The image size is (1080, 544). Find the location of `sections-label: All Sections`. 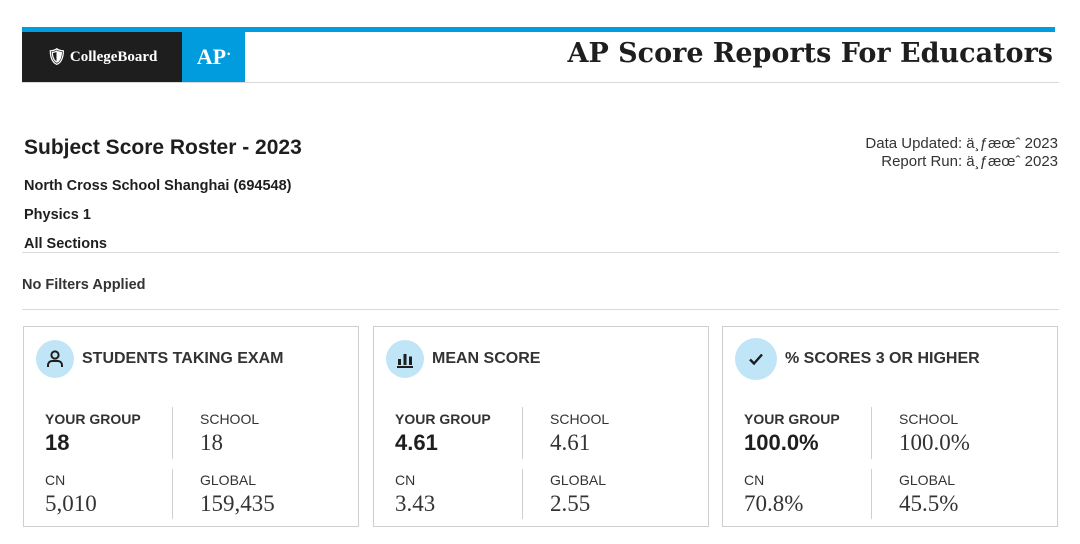

sections-label: All Sections is located at coordinates (65, 244).